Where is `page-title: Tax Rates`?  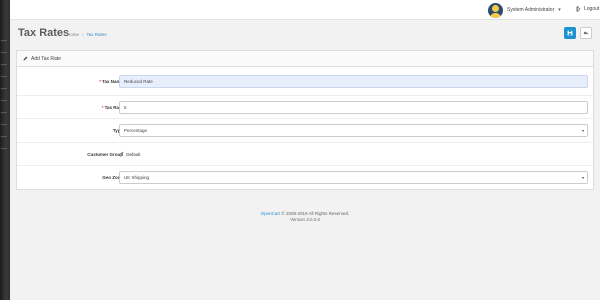 page-title: Tax Rates is located at coordinates (44, 33).